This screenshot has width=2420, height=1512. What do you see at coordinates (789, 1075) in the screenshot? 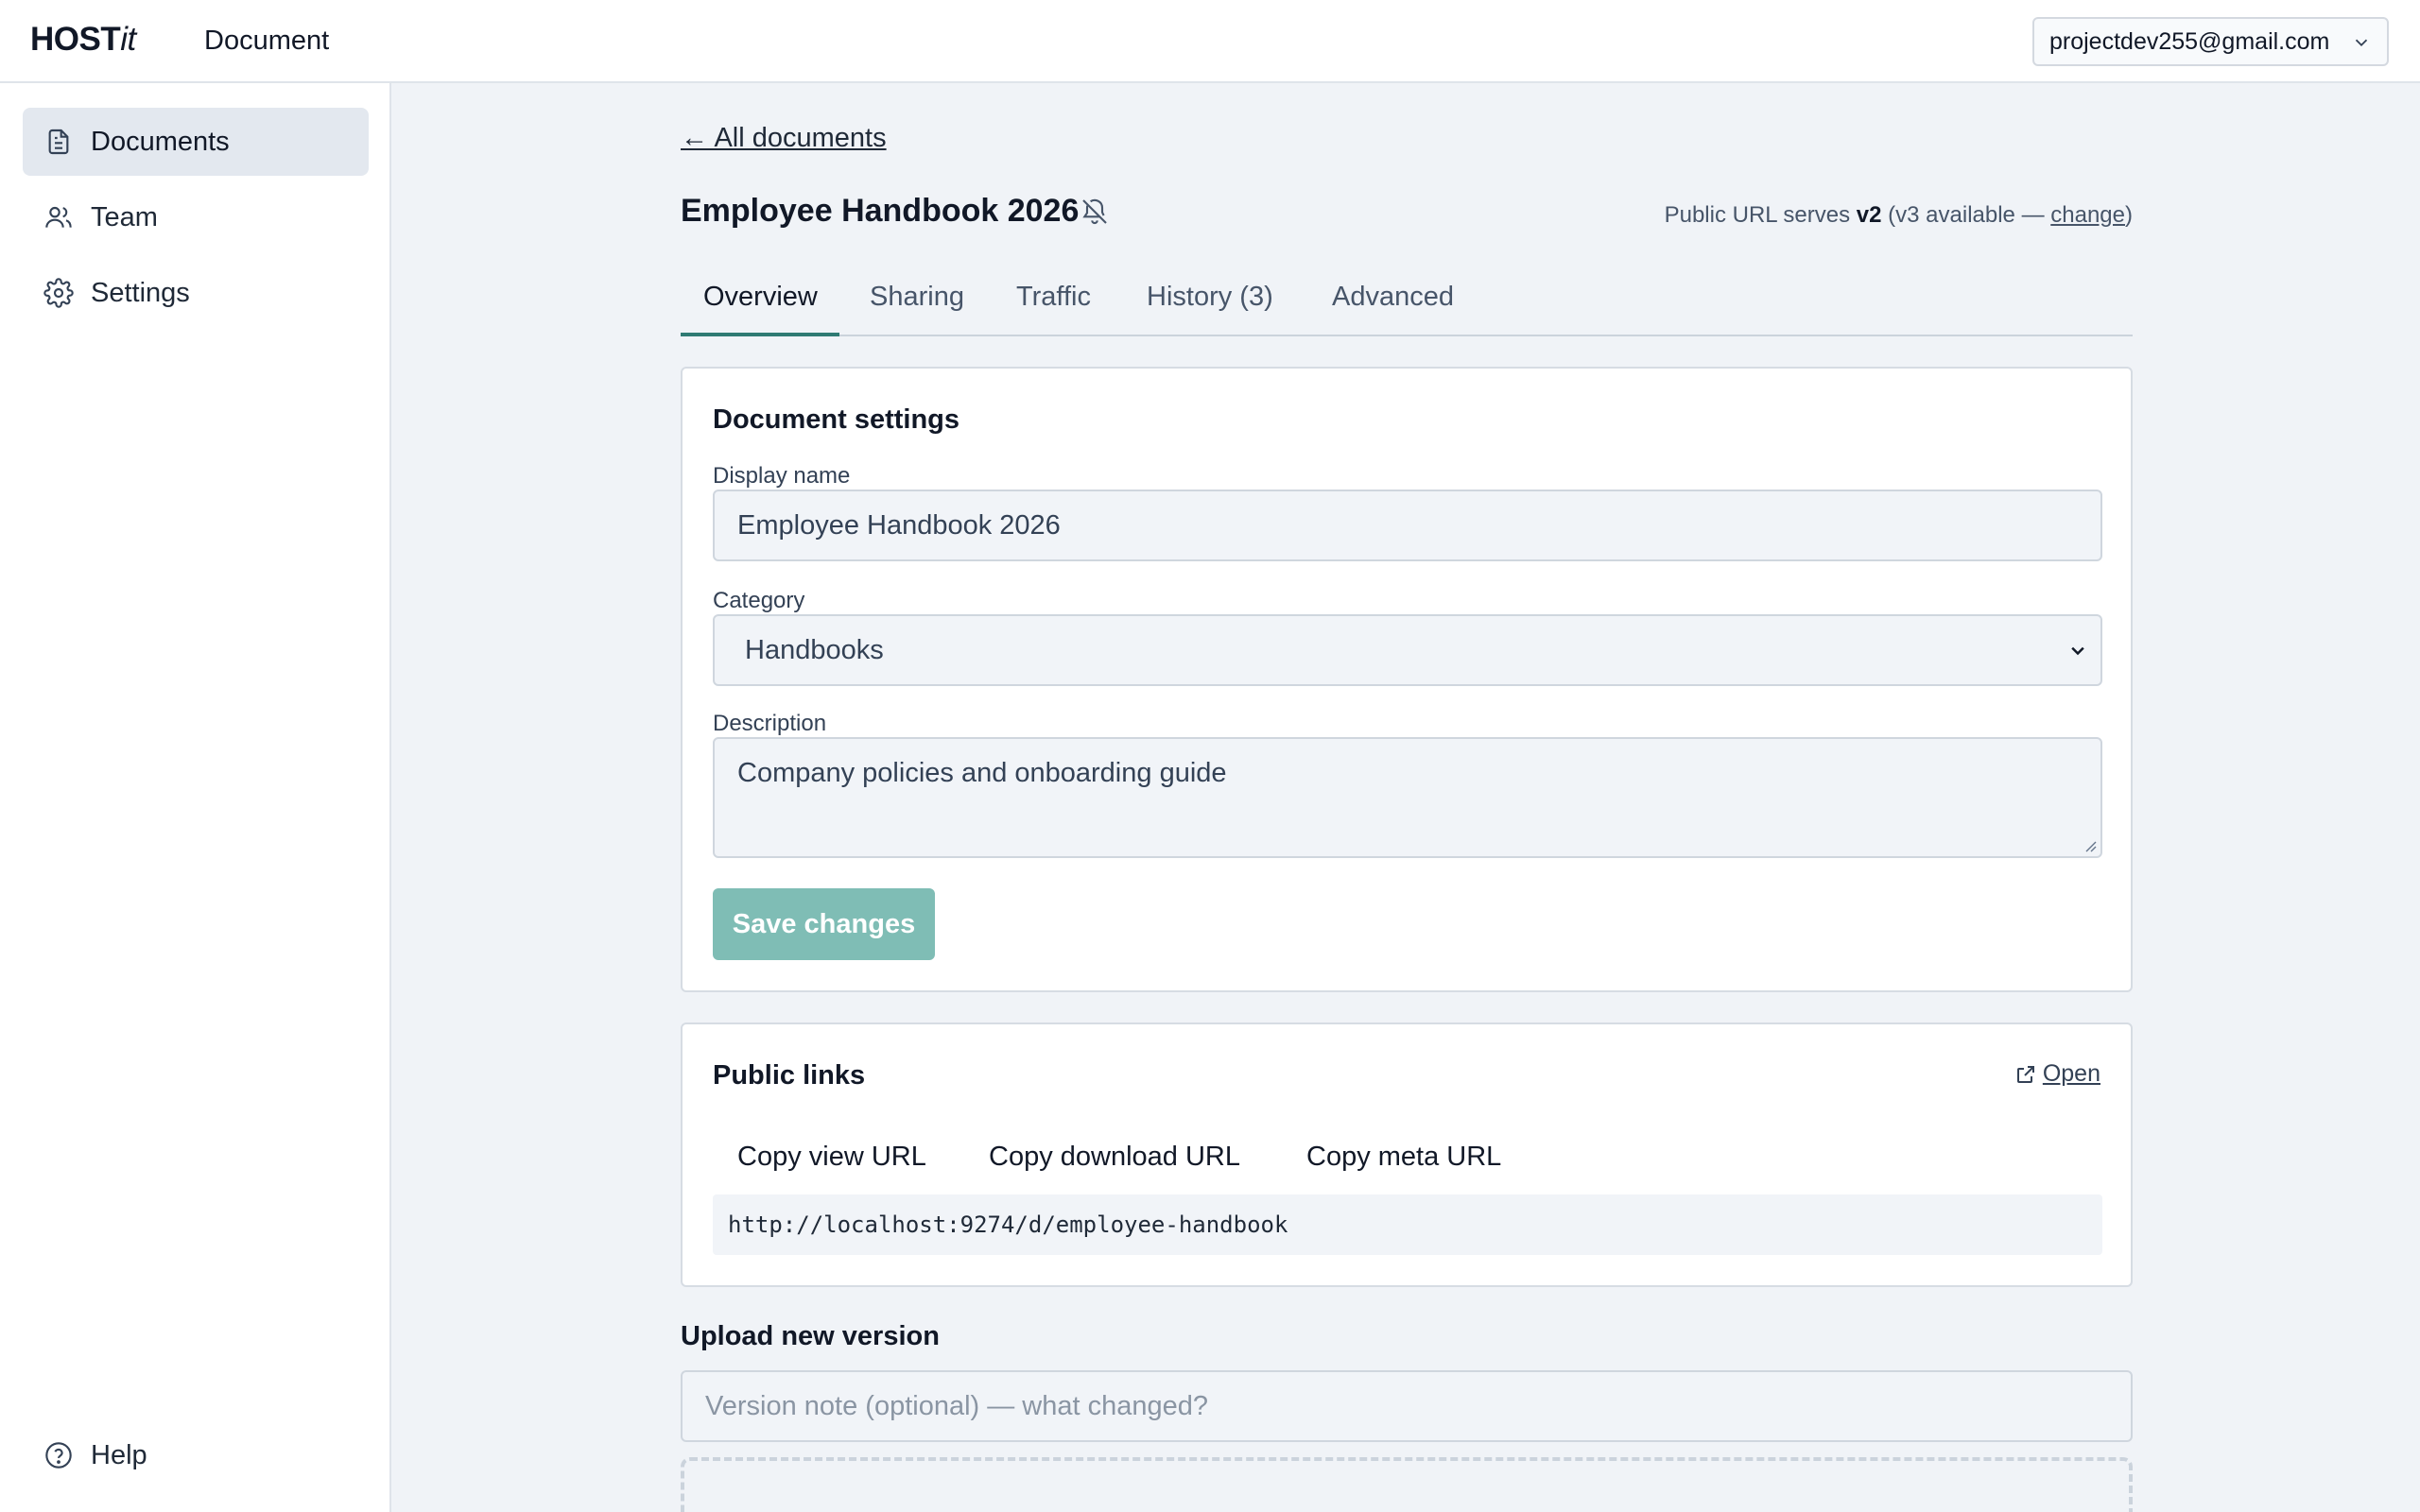
I see `card-title: Public links` at bounding box center [789, 1075].